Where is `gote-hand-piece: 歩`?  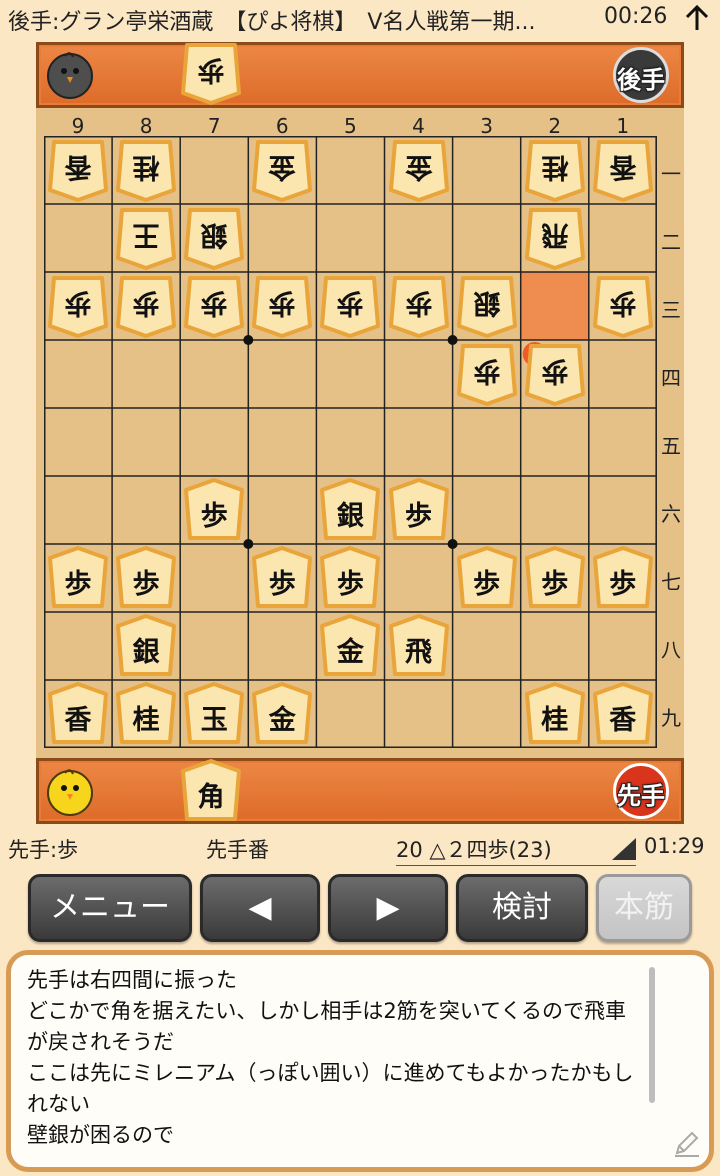 gote-hand-piece: 歩 is located at coordinates (211, 73).